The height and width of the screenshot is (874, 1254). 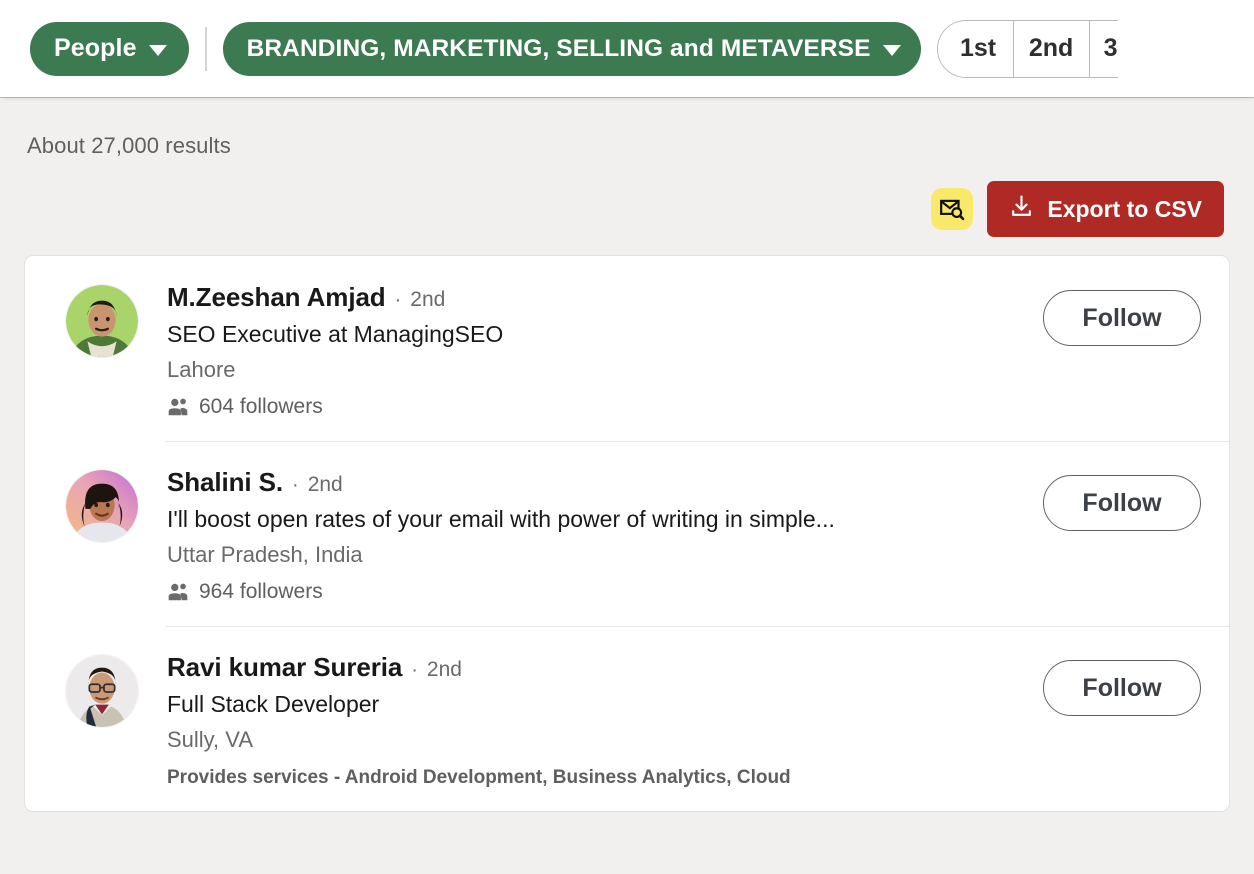 What do you see at coordinates (596, 407) in the screenshot?
I see `followers-row: 604 followers` at bounding box center [596, 407].